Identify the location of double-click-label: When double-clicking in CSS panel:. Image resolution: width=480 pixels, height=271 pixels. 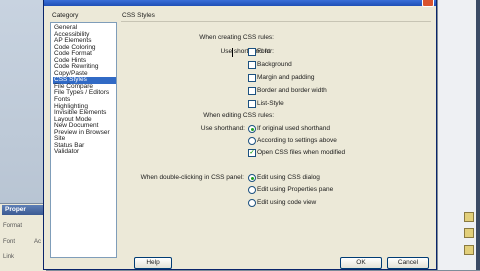
(192, 177).